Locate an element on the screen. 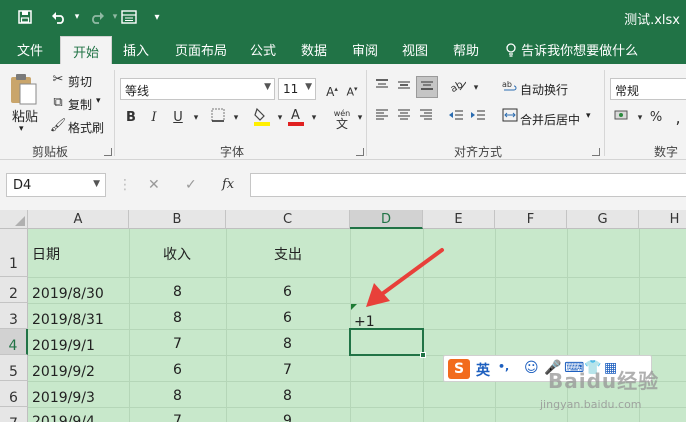  clipboard-launcher-icon is located at coordinates (108, 152).